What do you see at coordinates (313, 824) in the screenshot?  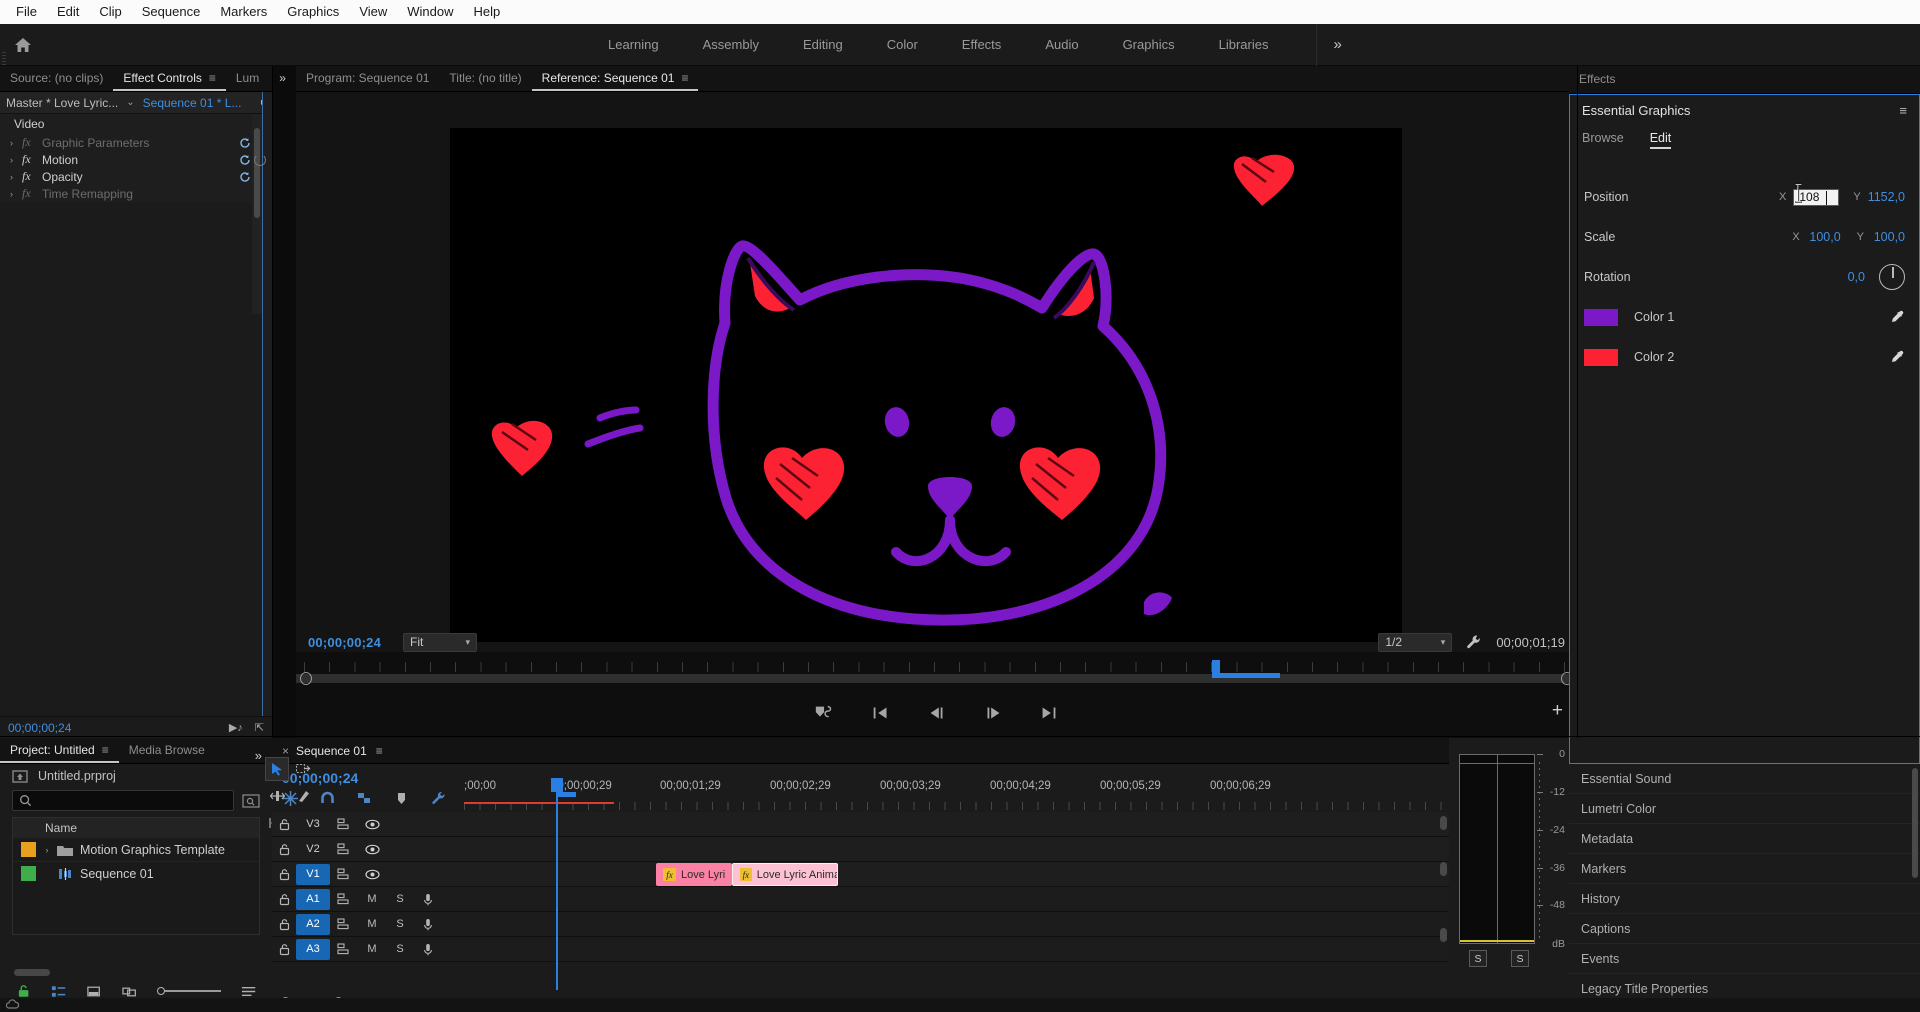 I see `track-name-v3: V3` at bounding box center [313, 824].